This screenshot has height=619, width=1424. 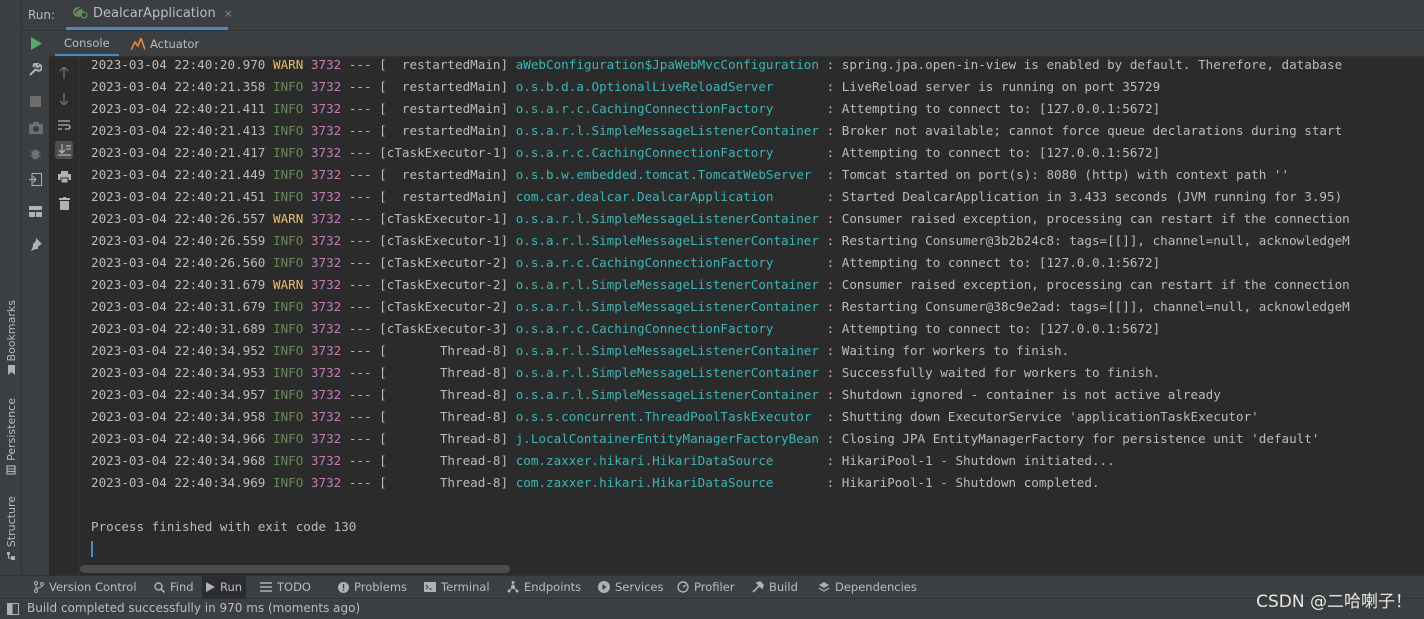 What do you see at coordinates (64, 316) in the screenshot?
I see `console-gutter` at bounding box center [64, 316].